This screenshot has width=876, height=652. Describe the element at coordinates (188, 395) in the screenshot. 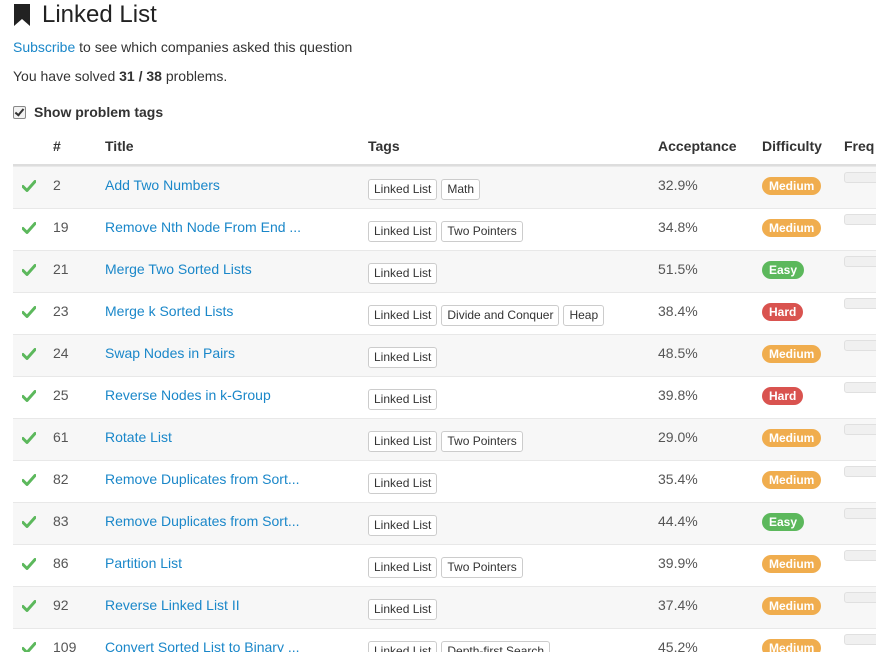

I see `problem-title-link: Reverse Nodes in k-Group` at that location.